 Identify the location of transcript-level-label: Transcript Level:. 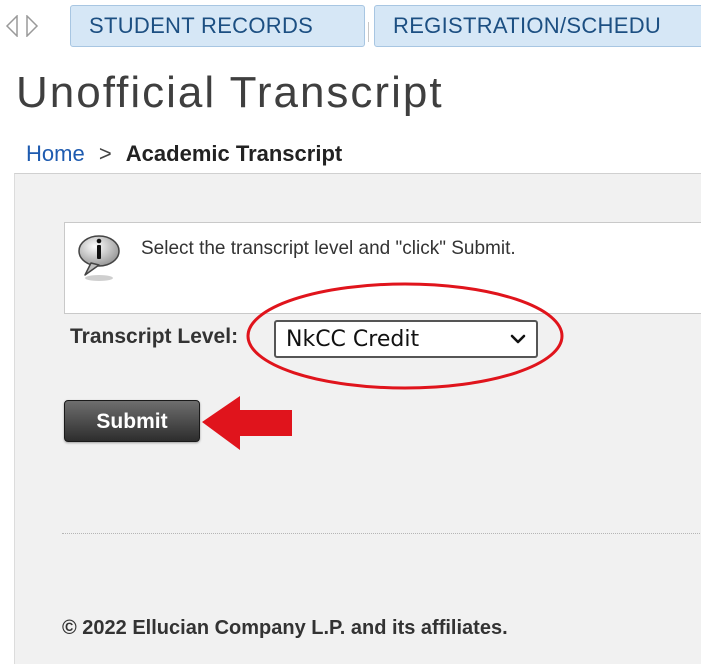
(154, 336).